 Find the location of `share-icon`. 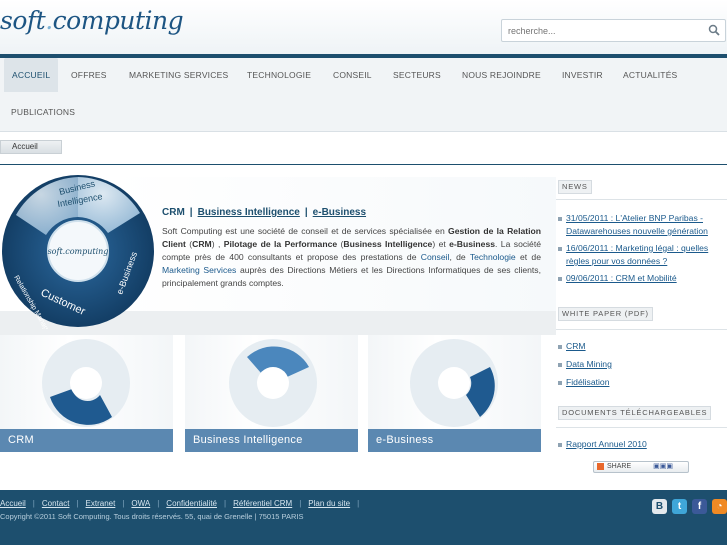

share-icon is located at coordinates (600, 466).